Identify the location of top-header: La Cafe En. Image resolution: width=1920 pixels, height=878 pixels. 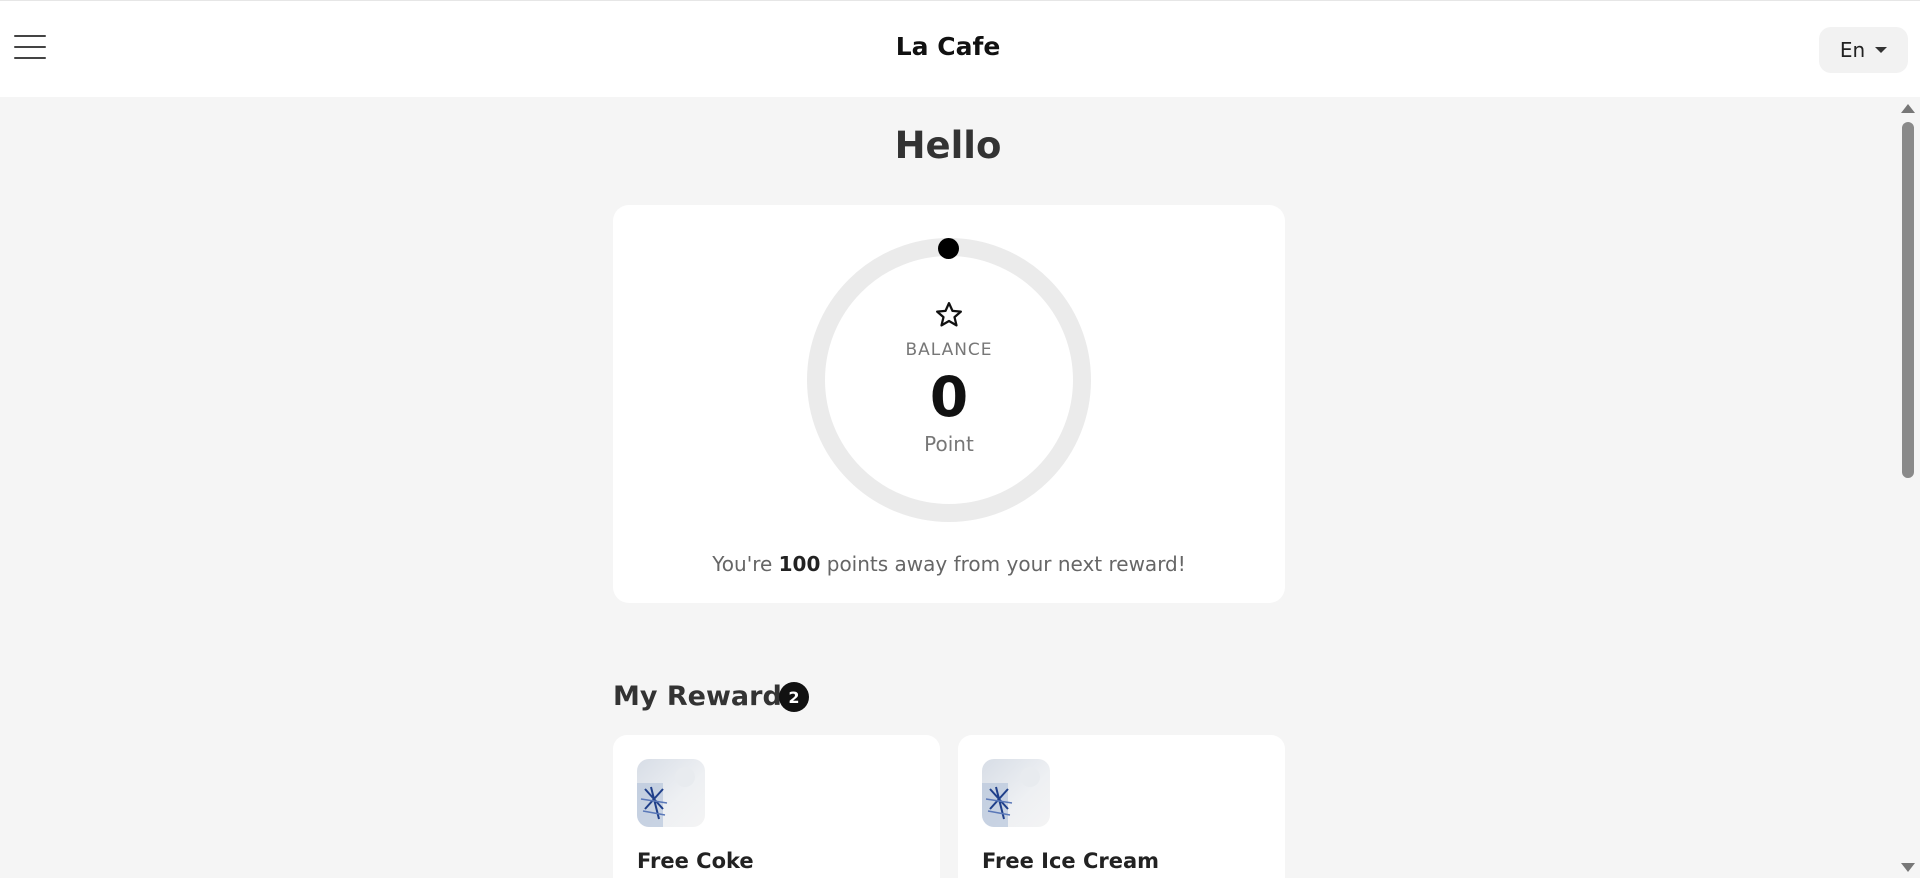
(960, 48).